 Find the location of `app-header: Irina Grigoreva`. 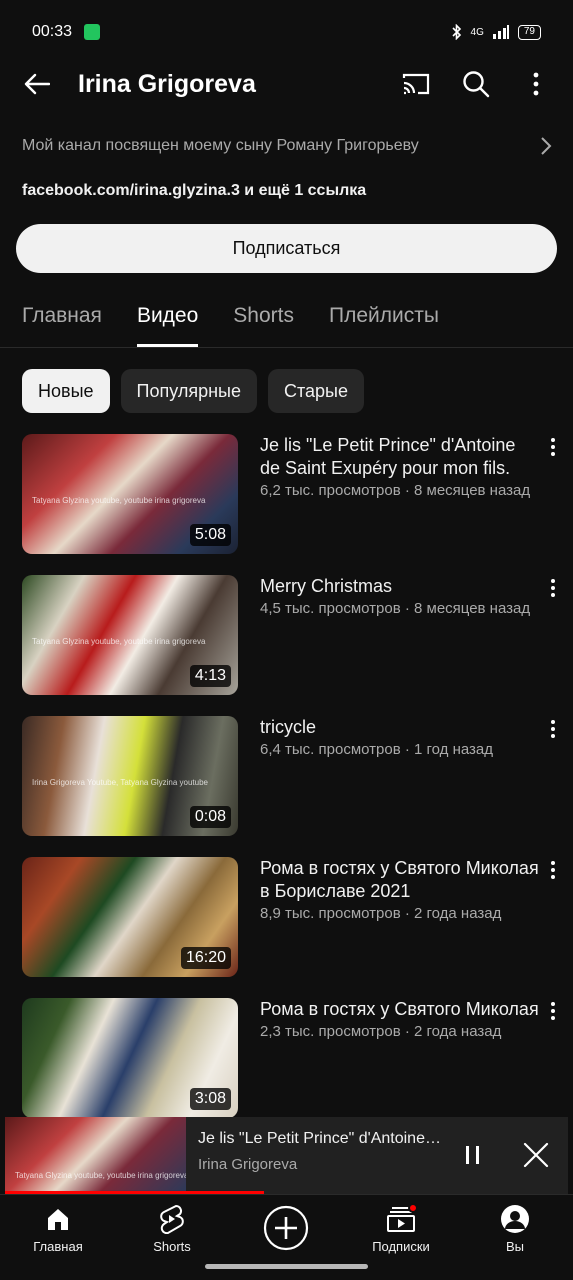

app-header: Irina Grigoreva is located at coordinates (286, 84).